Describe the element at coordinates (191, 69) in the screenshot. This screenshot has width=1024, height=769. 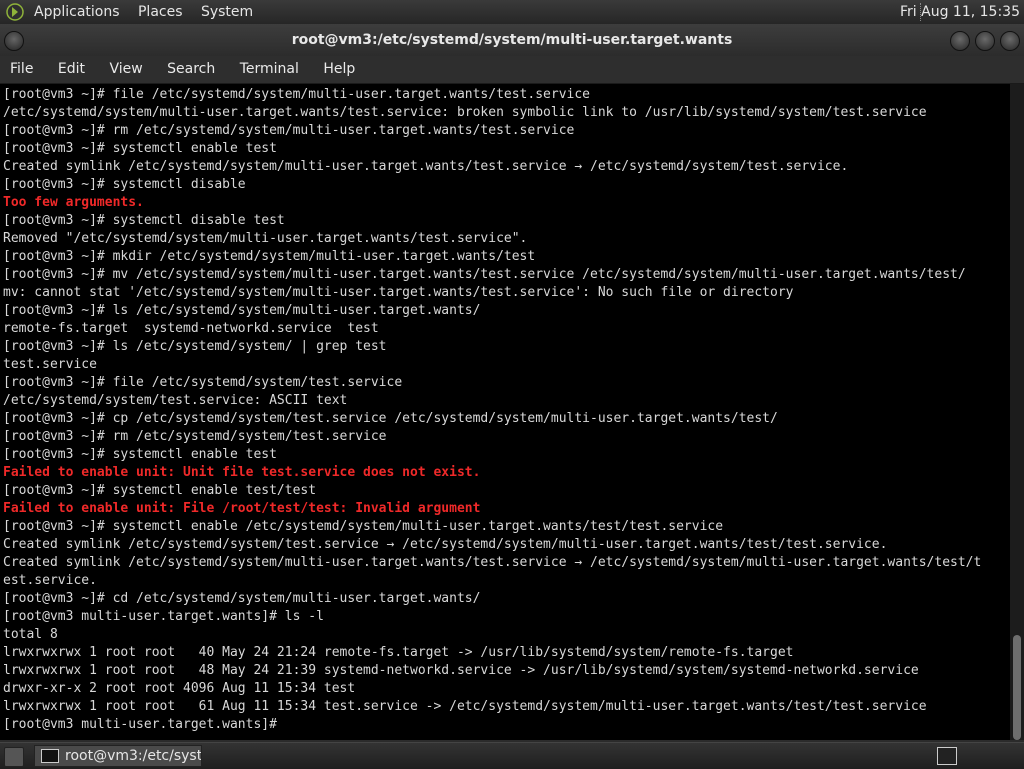
I see `menu-search: Search` at that location.